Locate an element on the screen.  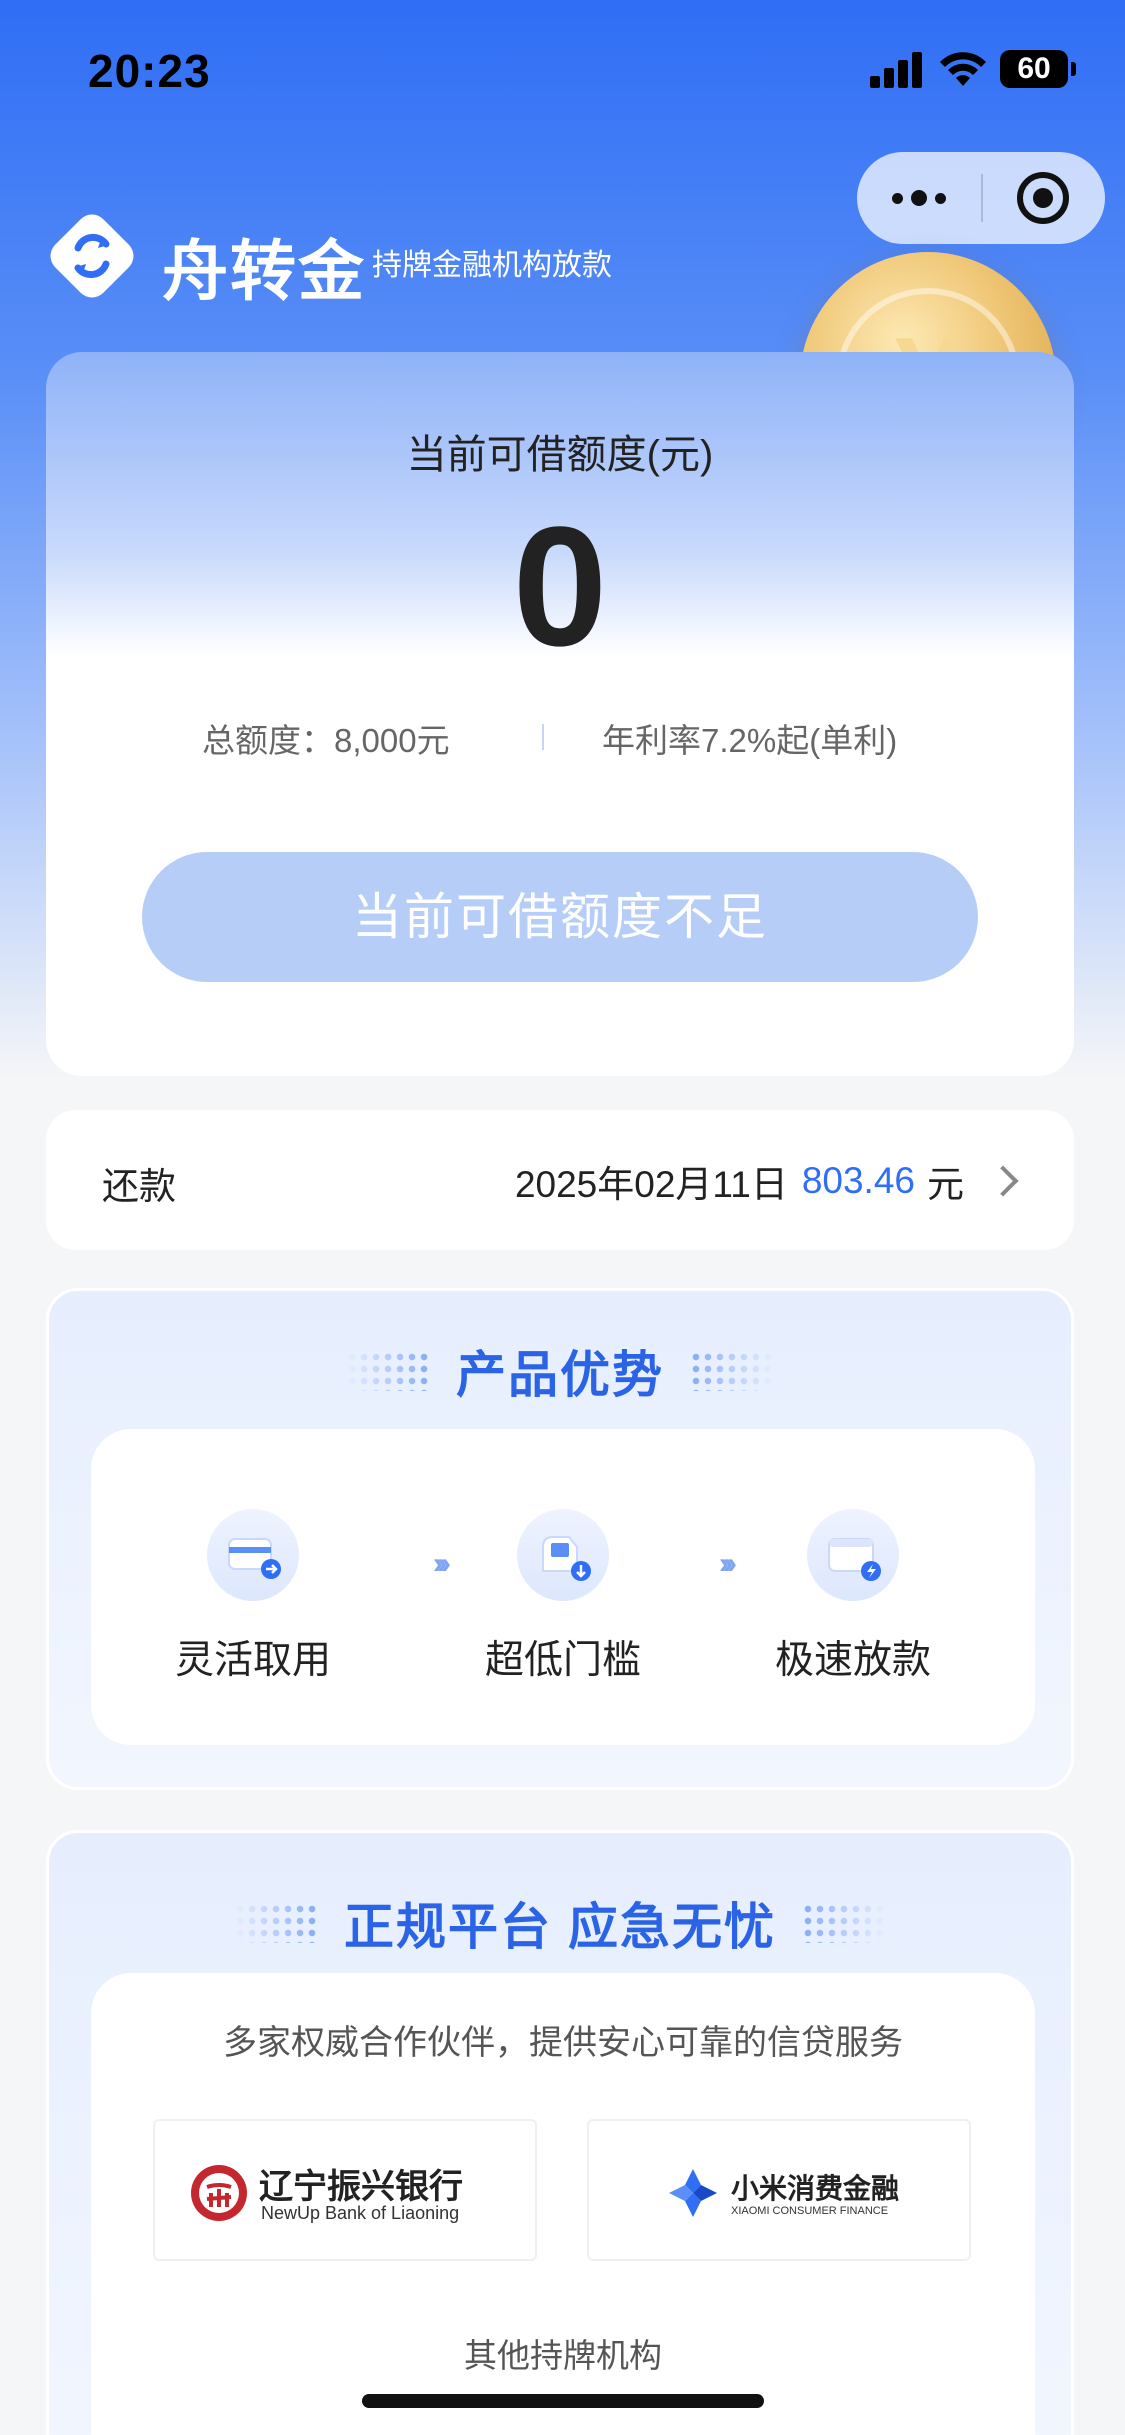
feature-low-threshold: 超低门槛 is located at coordinates (563, 1597).